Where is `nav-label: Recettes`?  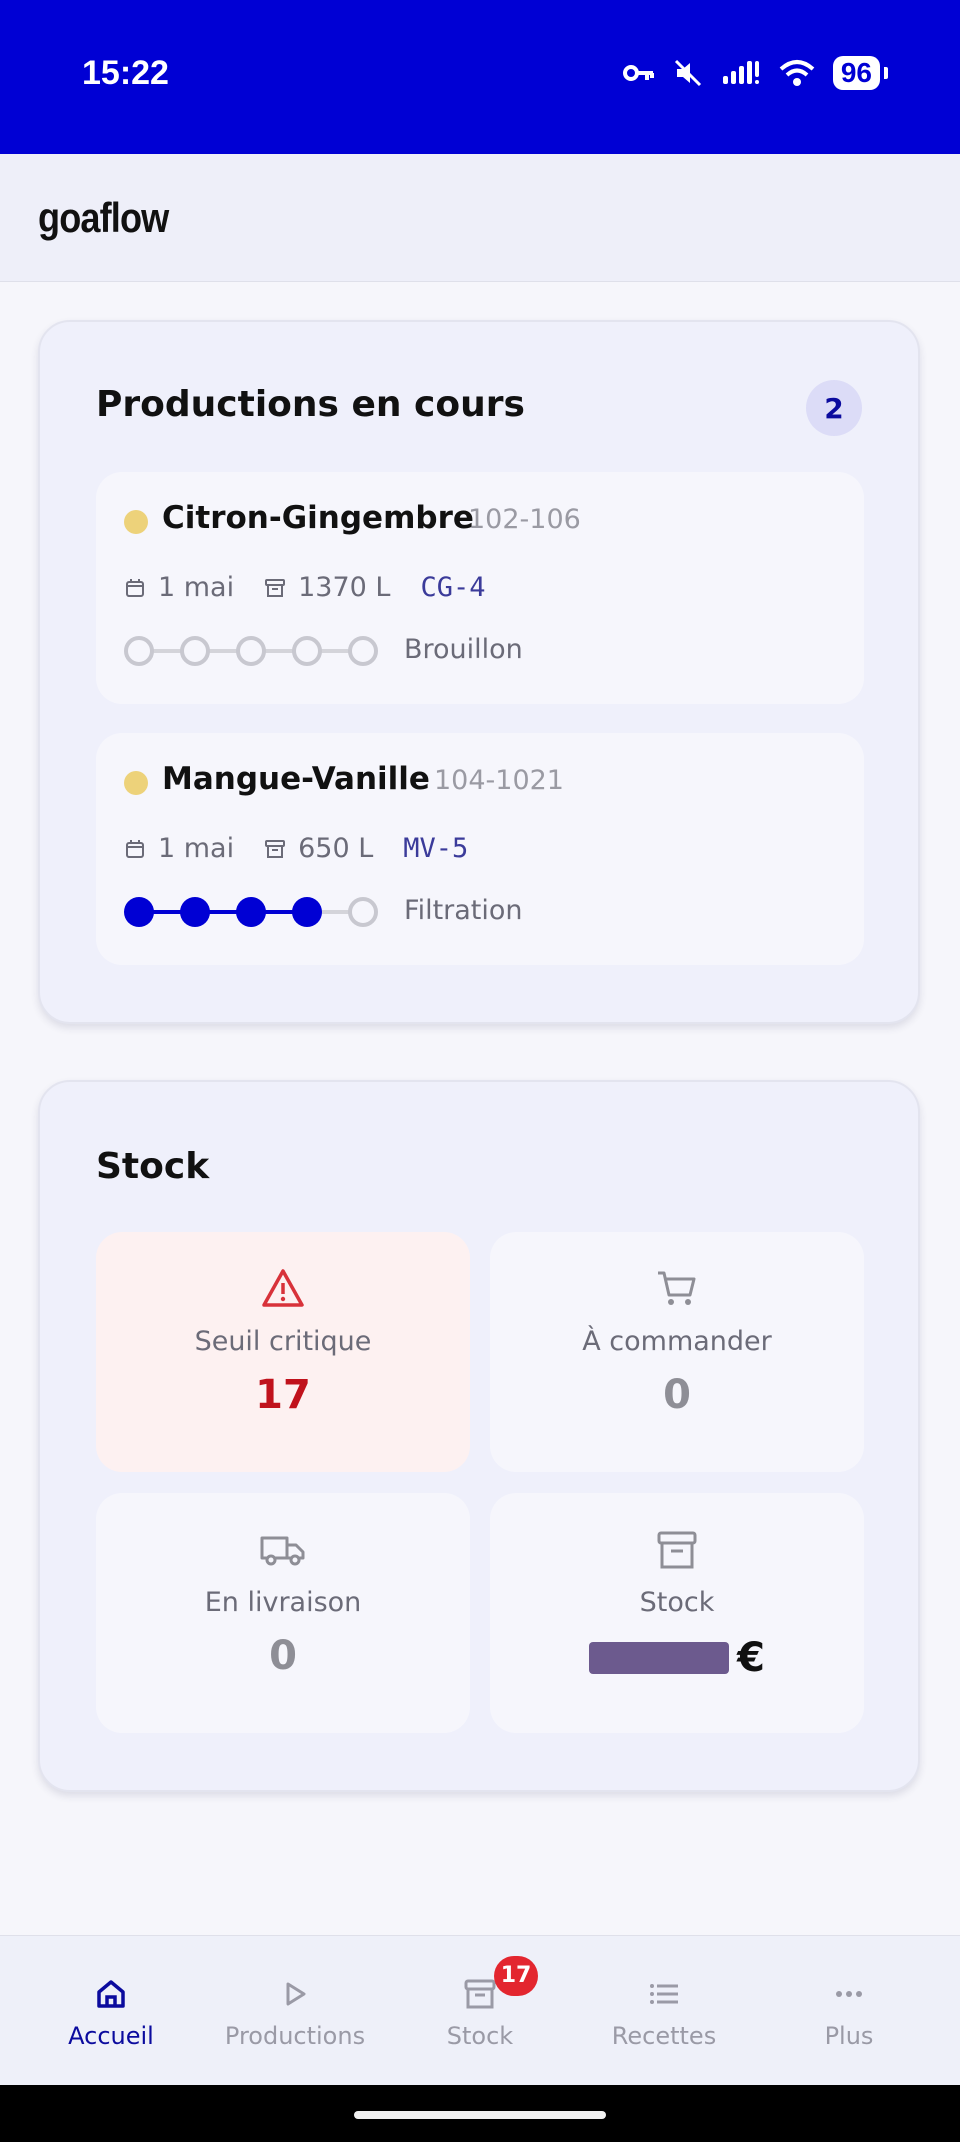
nav-label: Recettes is located at coordinates (664, 2036).